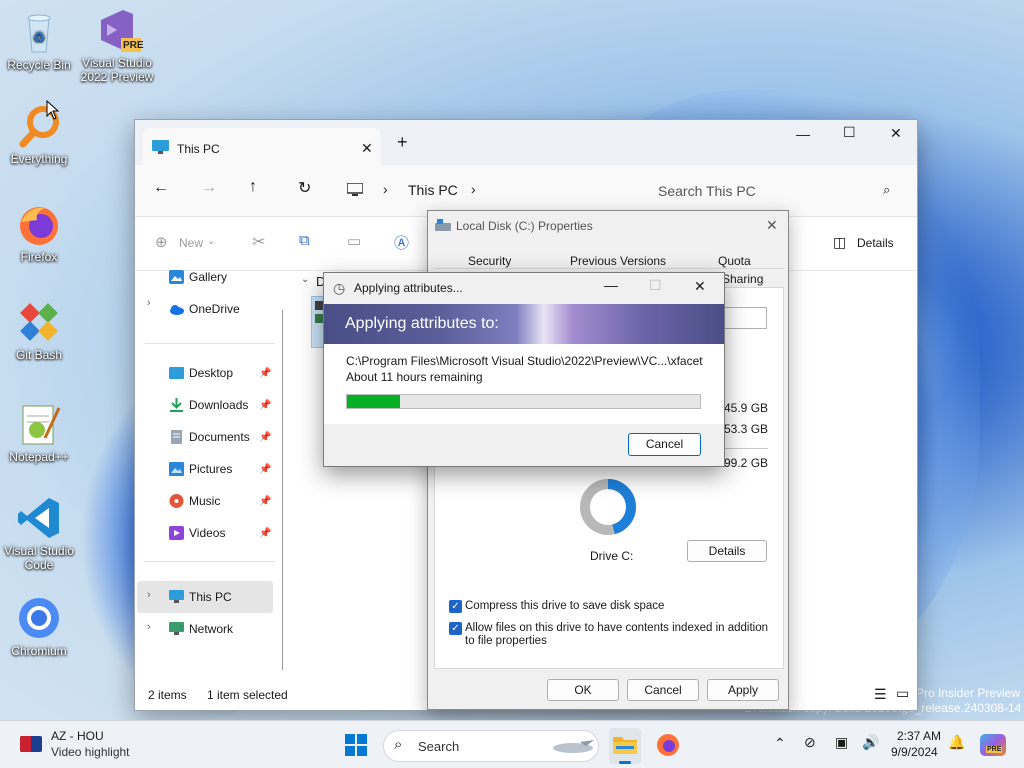  What do you see at coordinates (443, 225) in the screenshot?
I see `drive-icon` at bounding box center [443, 225].